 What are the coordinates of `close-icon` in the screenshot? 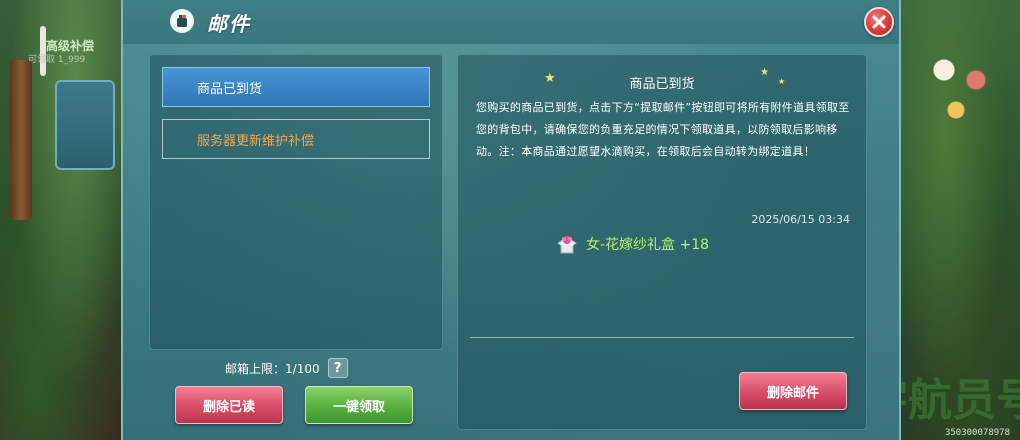 It's located at (879, 22).